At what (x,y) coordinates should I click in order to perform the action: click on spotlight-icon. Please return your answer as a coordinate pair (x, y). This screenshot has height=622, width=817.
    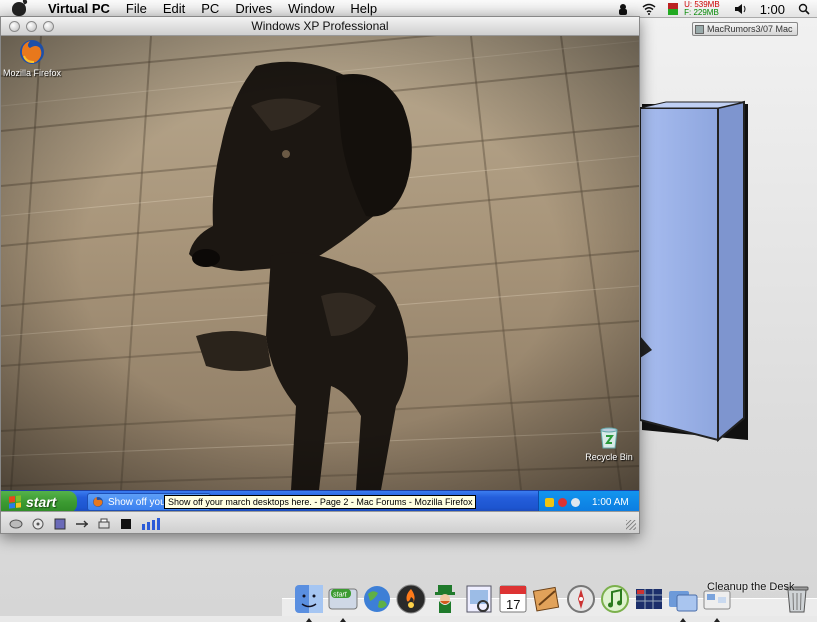
    Looking at the image, I should click on (804, 9).